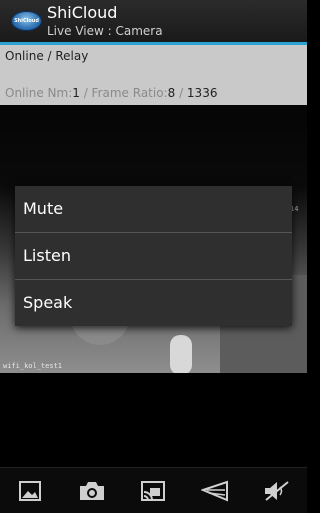  Describe the element at coordinates (30, 491) in the screenshot. I see `gallery-icon` at that location.